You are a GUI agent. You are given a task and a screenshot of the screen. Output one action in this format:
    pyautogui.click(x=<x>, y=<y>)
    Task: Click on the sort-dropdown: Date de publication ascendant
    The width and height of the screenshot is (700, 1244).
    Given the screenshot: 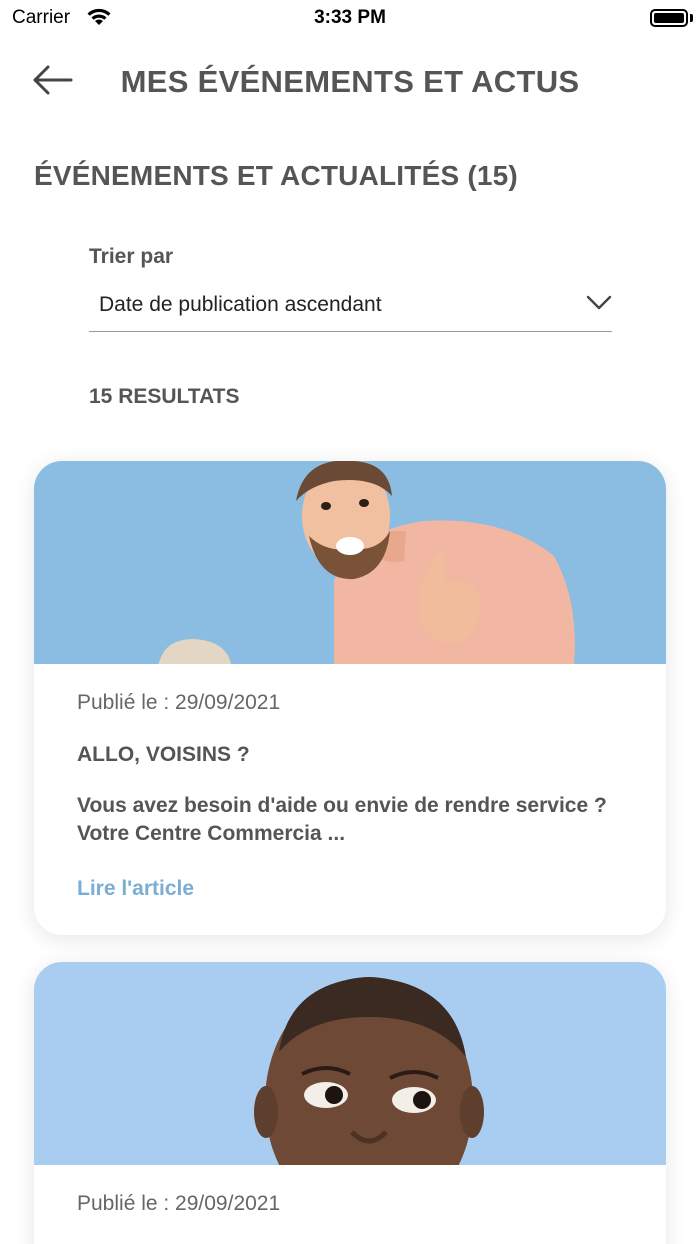 What is the action you would take?
    pyautogui.click(x=350, y=306)
    